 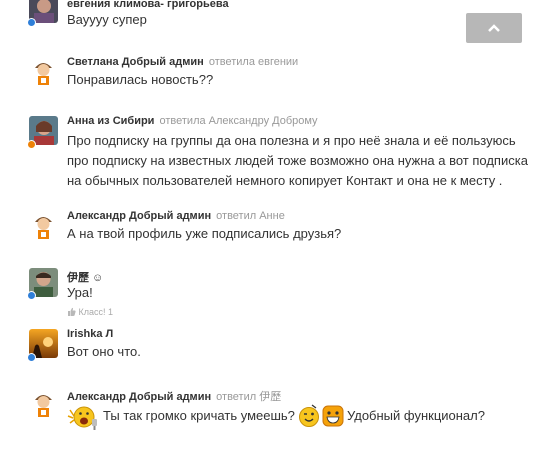 What do you see at coordinates (110, 121) in the screenshot?
I see `author-name: Анна из Сибири` at bounding box center [110, 121].